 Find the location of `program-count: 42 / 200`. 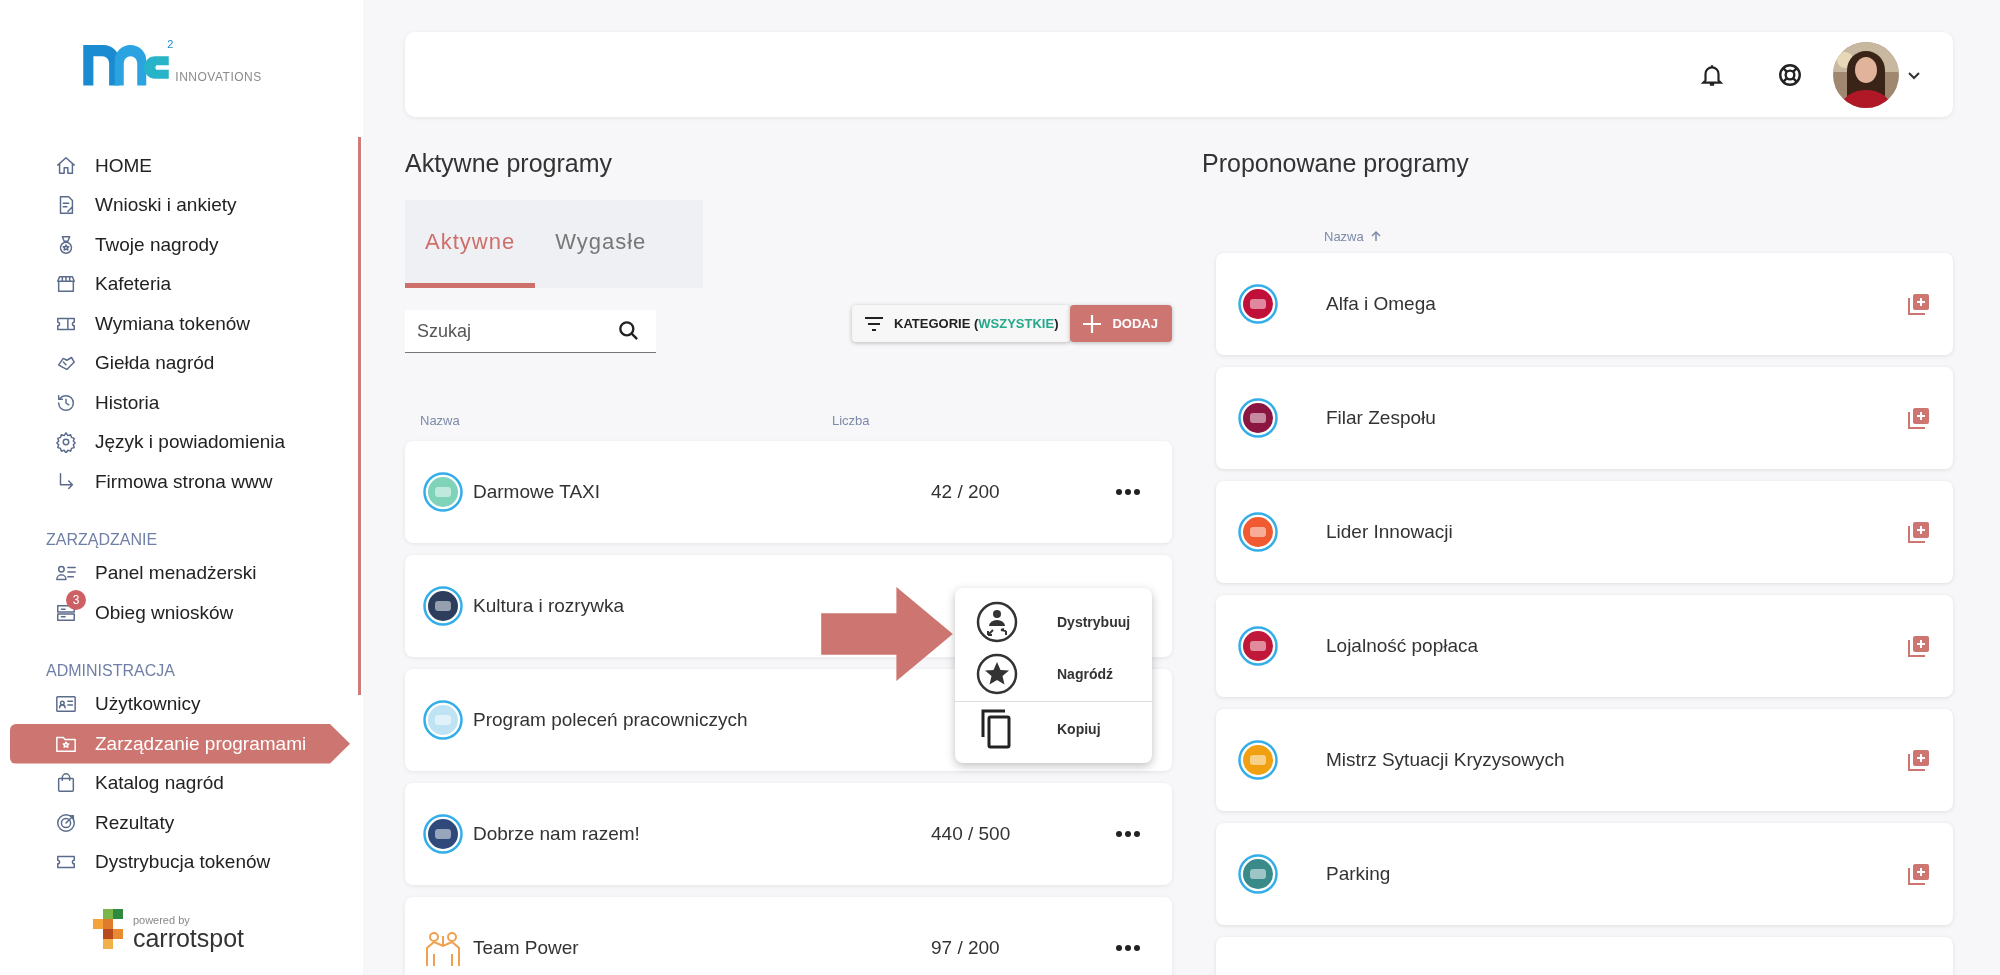

program-count: 42 / 200 is located at coordinates (966, 492).